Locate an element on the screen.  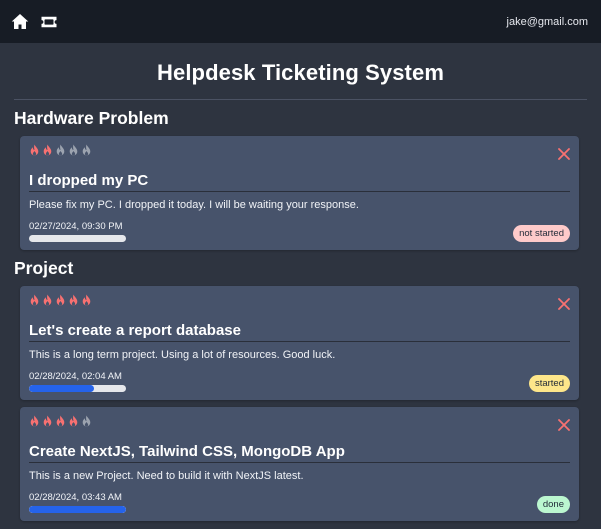
status-badge: started is located at coordinates (549, 383).